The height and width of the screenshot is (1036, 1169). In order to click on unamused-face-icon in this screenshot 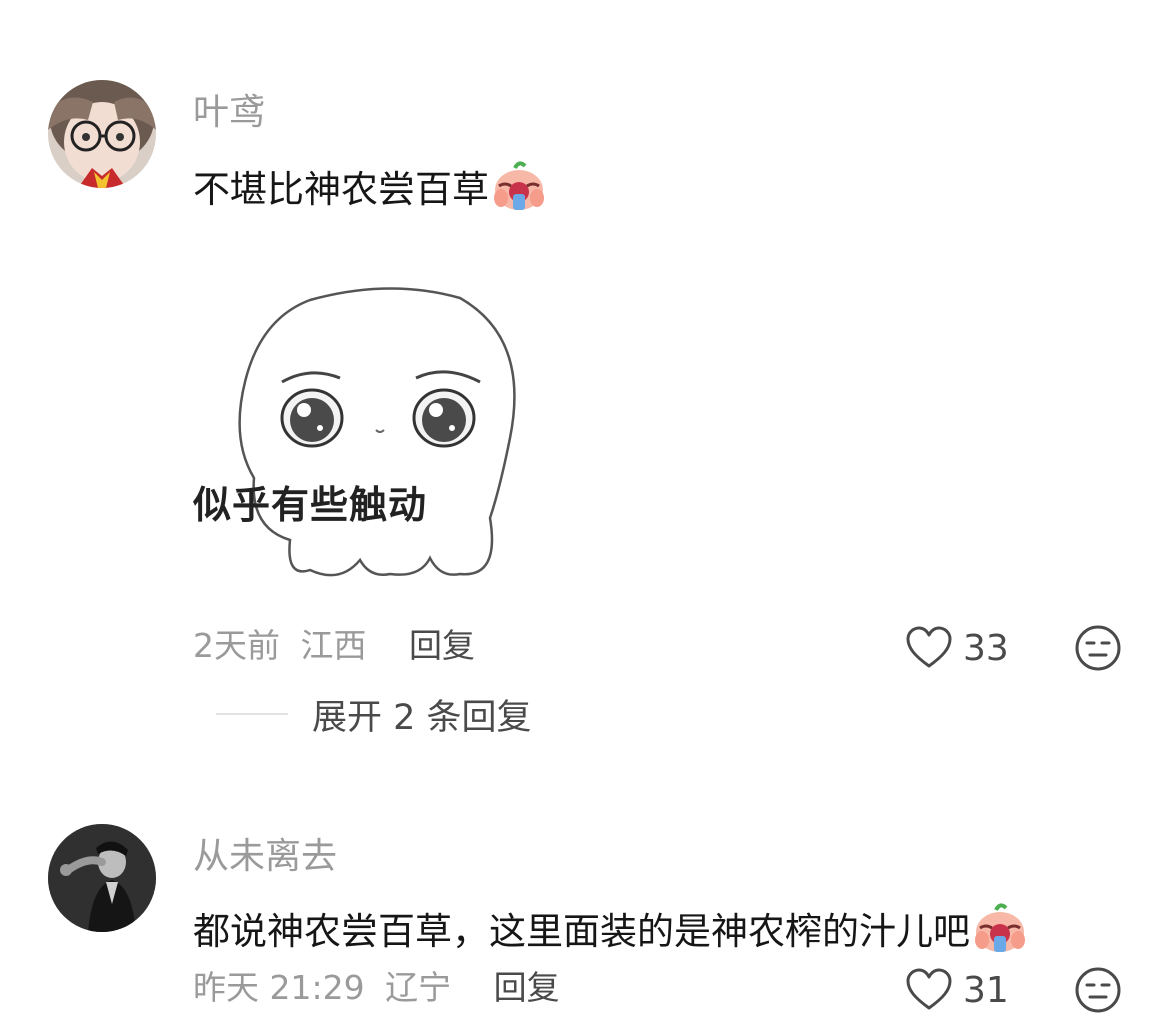, I will do `click(1098, 990)`.